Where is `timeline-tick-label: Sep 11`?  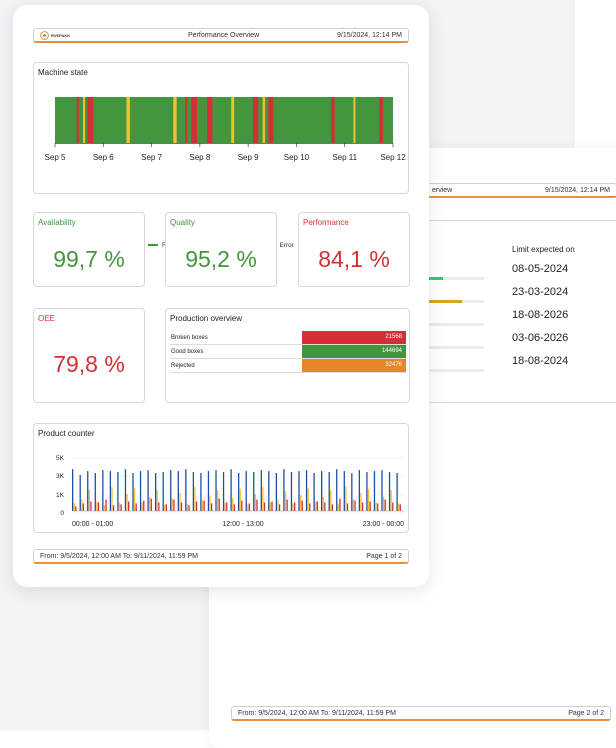
timeline-tick-label: Sep 11 is located at coordinates (344, 157).